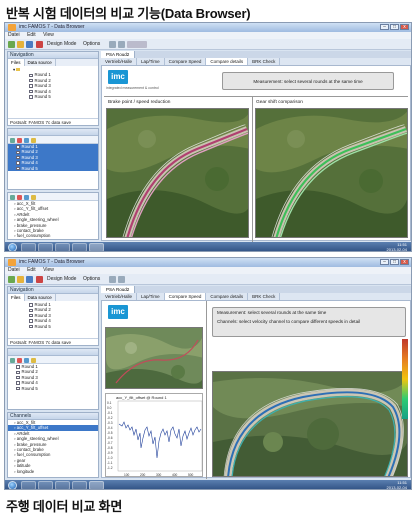  I want to click on y-tick: -1.1, so click(110, 463).